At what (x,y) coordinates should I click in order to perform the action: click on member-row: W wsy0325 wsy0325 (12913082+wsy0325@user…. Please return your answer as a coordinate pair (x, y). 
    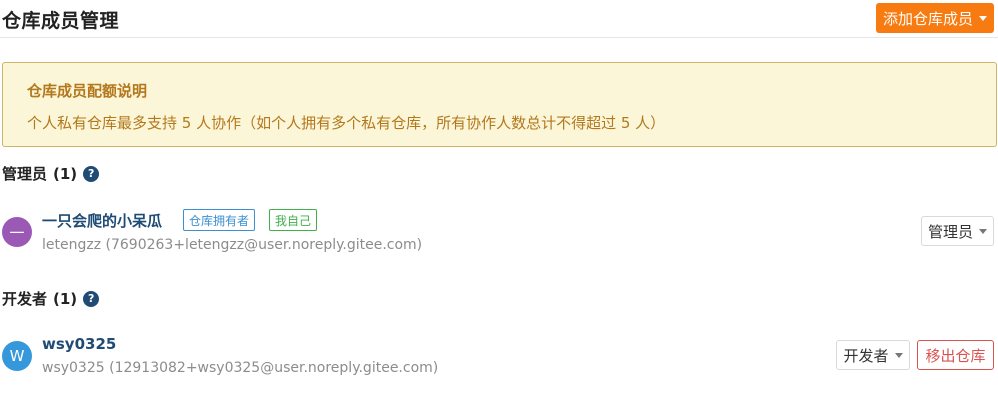
    Looking at the image, I should click on (499, 358).